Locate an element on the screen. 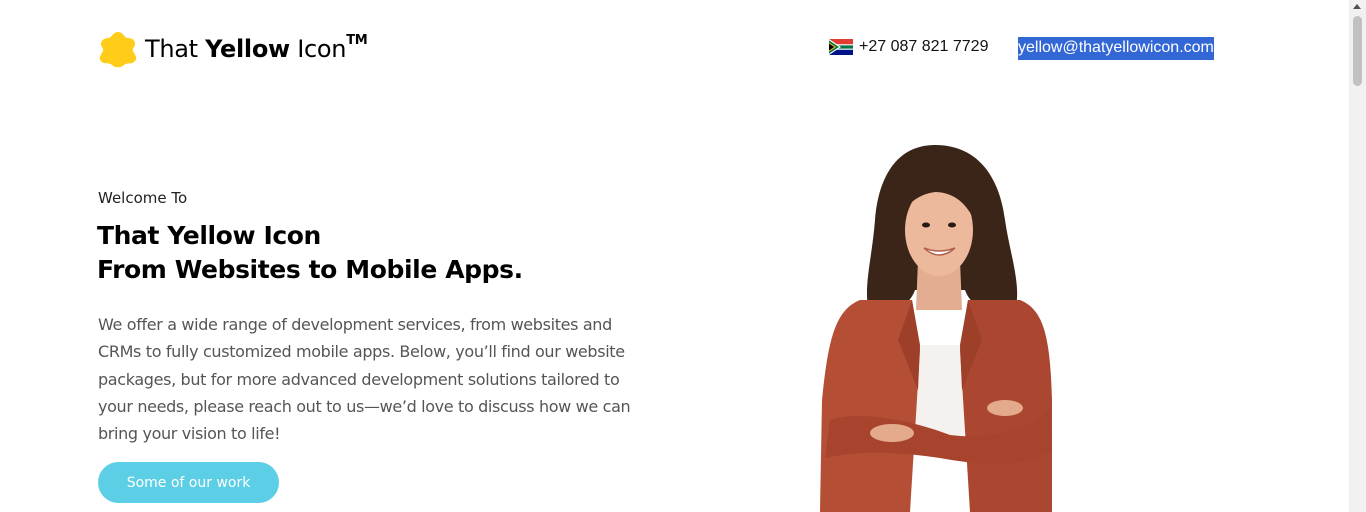  site-logo: That Yellow IconTM is located at coordinates (232, 49).